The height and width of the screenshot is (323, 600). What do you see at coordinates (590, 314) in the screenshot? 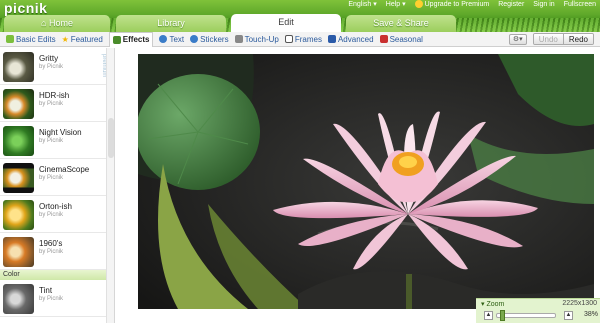
I see `zoom-percent: 38%` at bounding box center [590, 314].